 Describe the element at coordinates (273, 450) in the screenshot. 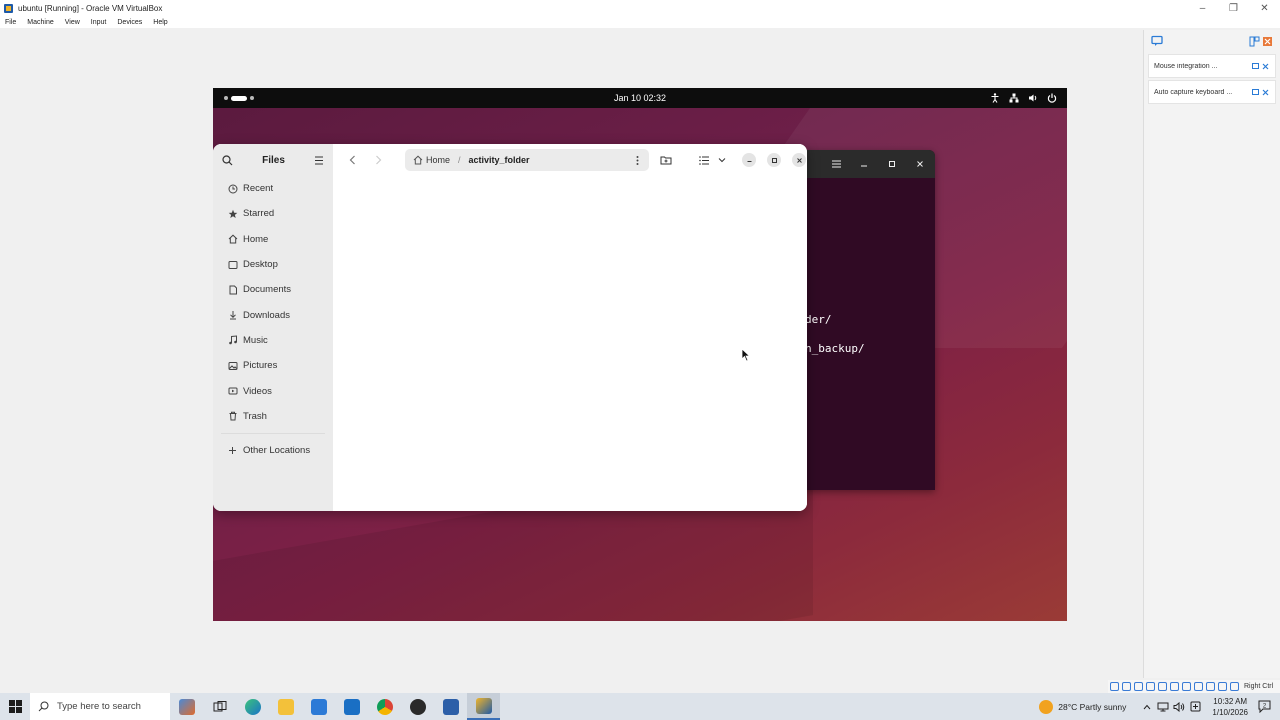

I see `sidebar-item-other-locations: Other Locations` at that location.